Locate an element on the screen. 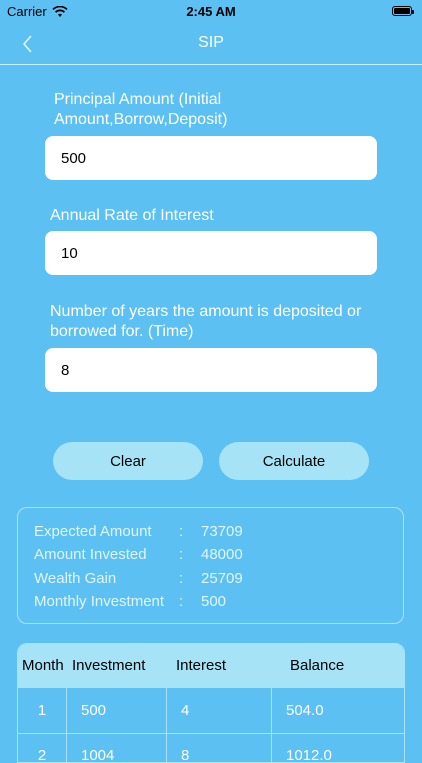 Image resolution: width=422 pixels, height=763 pixels. result-value: 25709 is located at coordinates (222, 578).